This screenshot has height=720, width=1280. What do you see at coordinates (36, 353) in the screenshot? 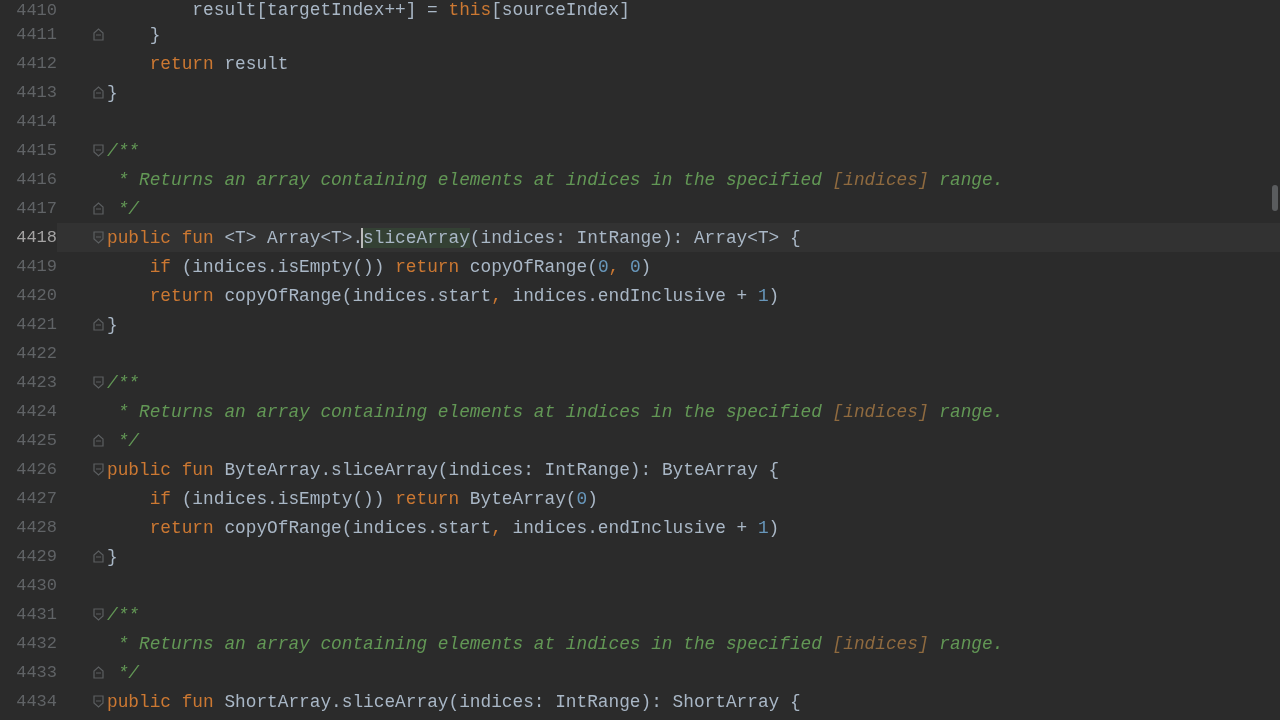
I see `line-number: 4422` at bounding box center [36, 353].